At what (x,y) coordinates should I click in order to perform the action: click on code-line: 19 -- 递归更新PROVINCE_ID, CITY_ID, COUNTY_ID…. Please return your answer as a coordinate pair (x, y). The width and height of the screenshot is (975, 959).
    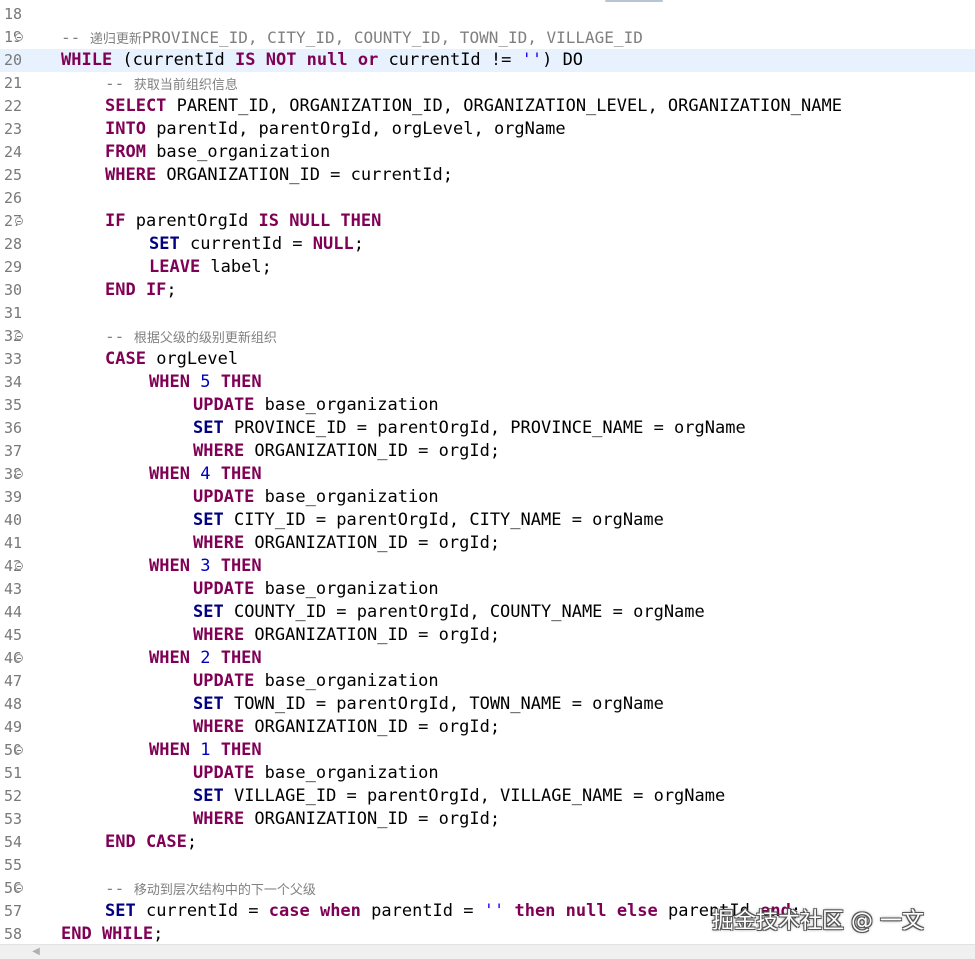
    Looking at the image, I should click on (487, 37).